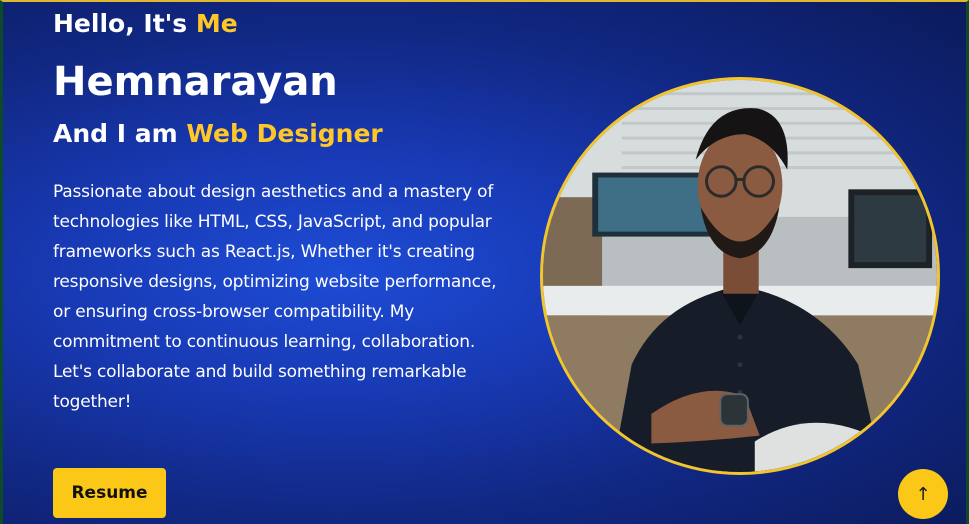 This screenshot has height=524, width=969. Describe the element at coordinates (195, 82) in the screenshot. I see `hero-name: Hemnarayan` at that location.